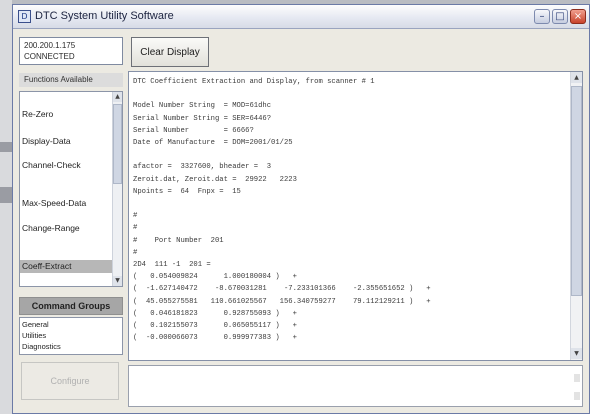  I want to click on functions-scrollbar: ▲ ▼, so click(117, 189).